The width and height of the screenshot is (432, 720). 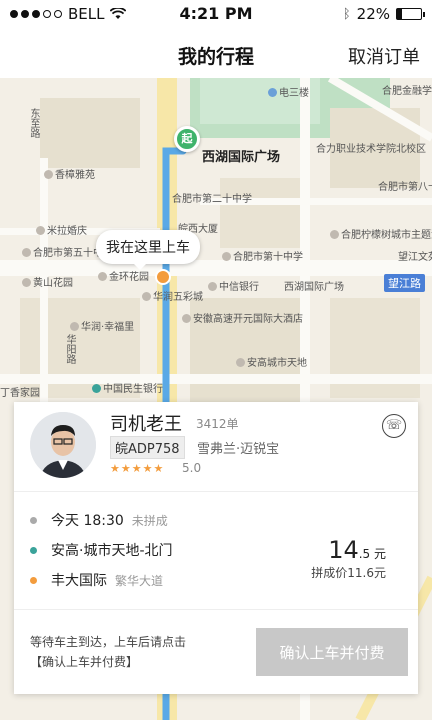 What do you see at coordinates (405, 187) in the screenshot?
I see `map-label: 合肥市第八十中学` at bounding box center [405, 187].